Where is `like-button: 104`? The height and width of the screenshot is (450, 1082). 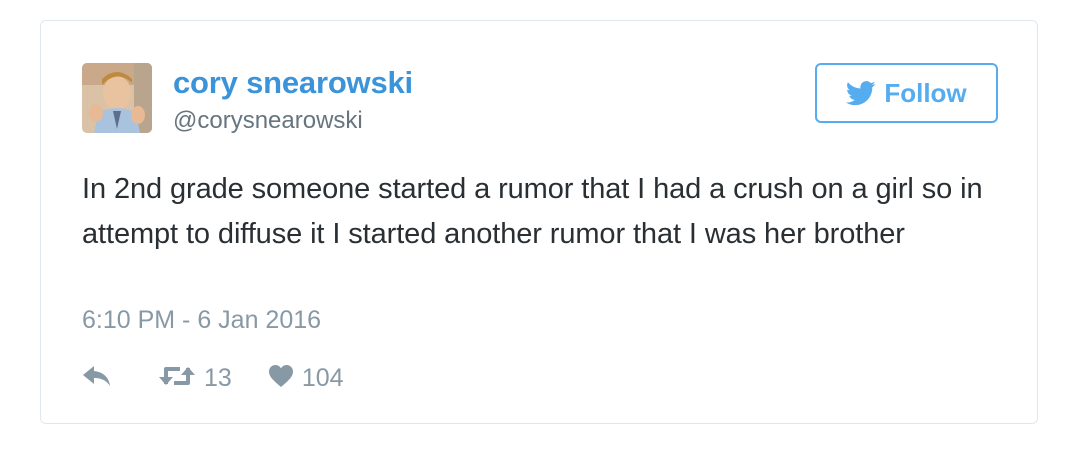
like-button: 104 is located at coordinates (306, 378).